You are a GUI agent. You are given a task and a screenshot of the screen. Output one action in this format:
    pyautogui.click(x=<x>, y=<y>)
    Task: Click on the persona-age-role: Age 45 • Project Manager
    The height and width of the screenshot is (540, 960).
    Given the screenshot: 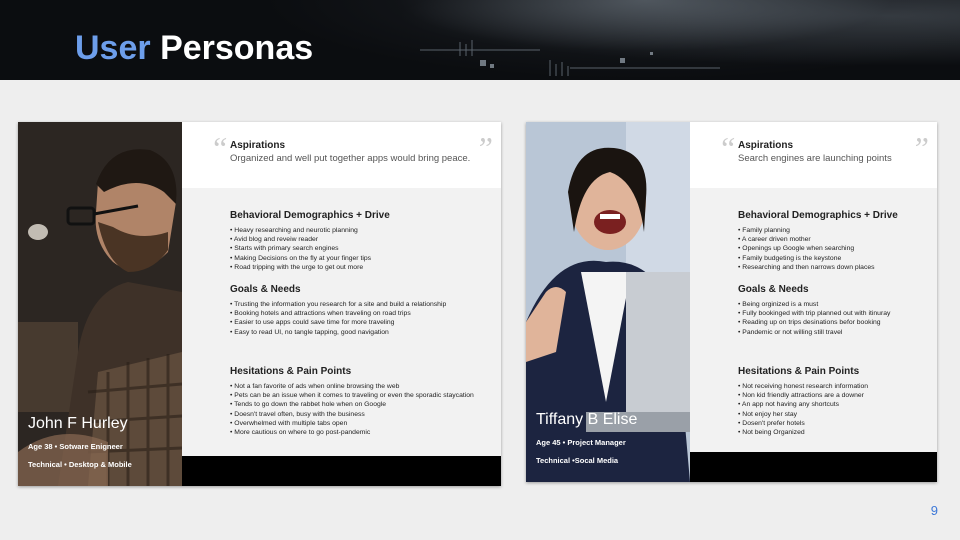 What is the action you would take?
    pyautogui.click(x=581, y=442)
    